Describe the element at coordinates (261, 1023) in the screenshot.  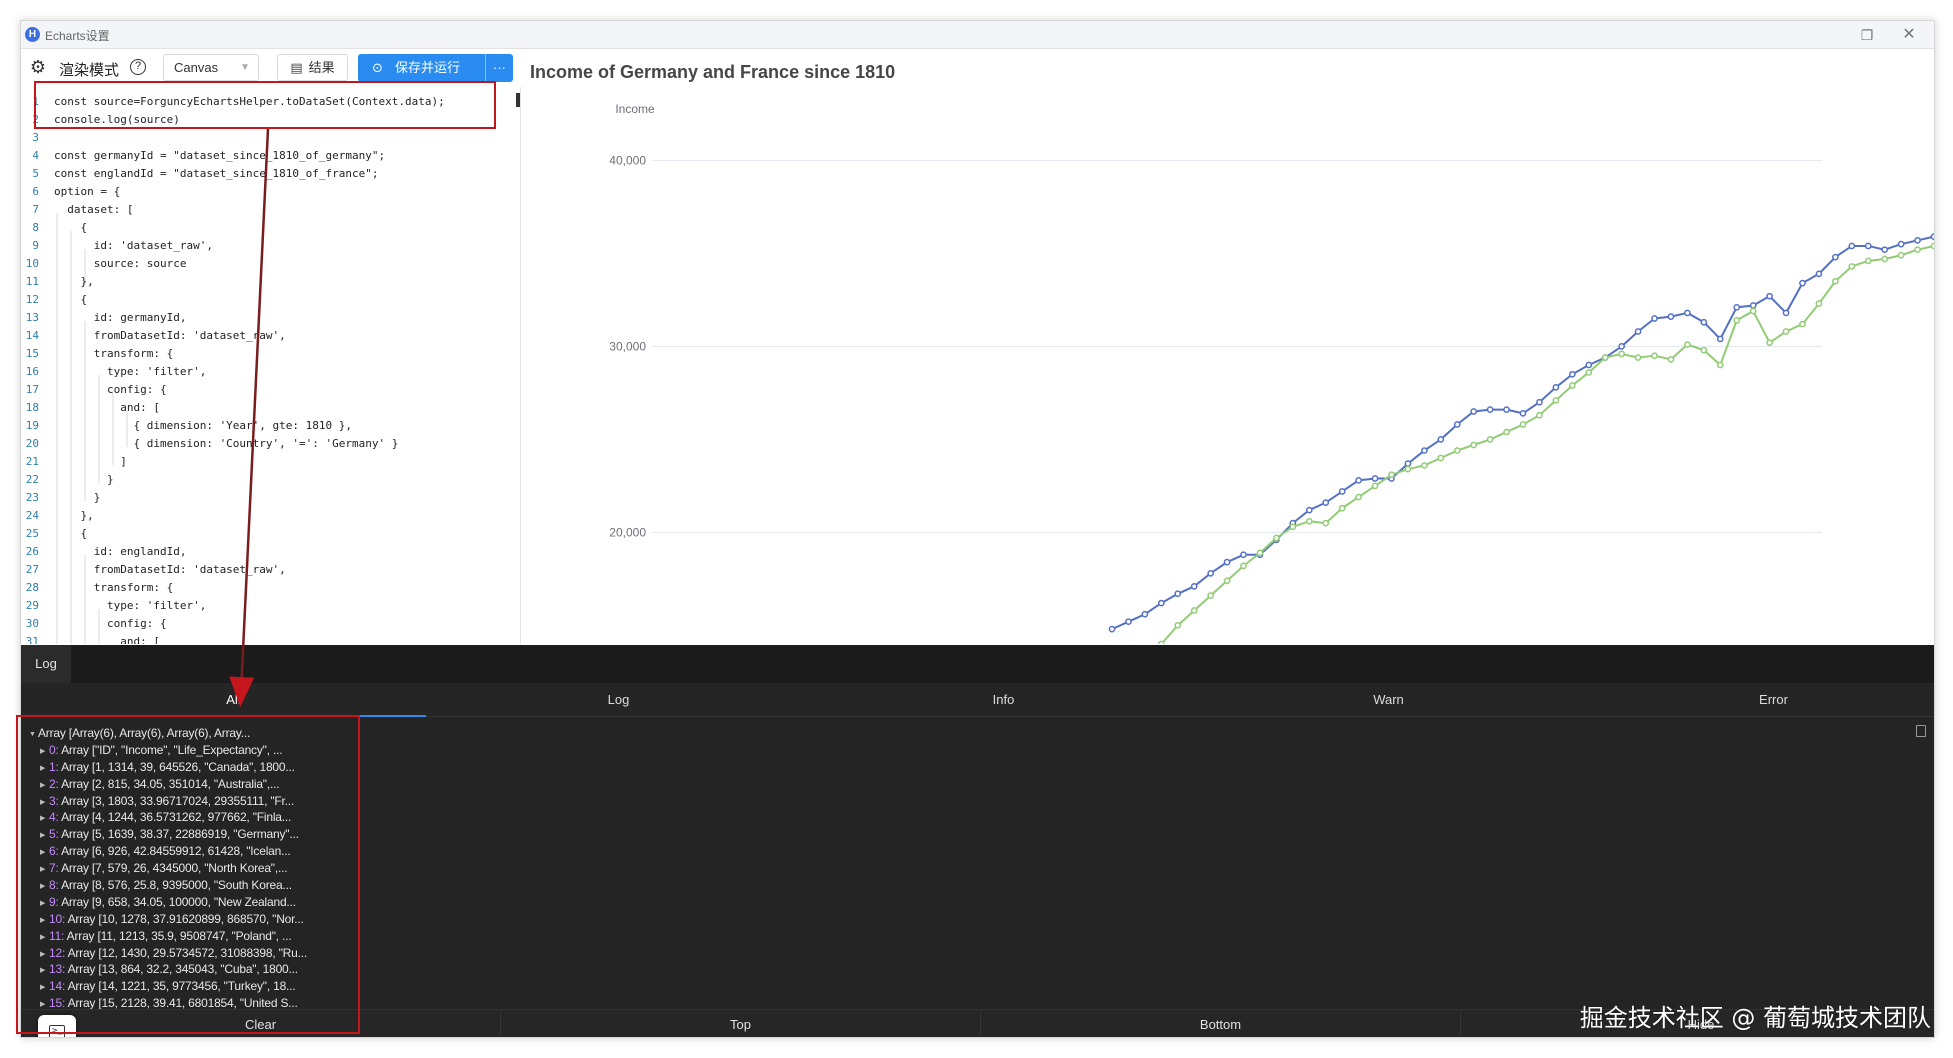
I see `clear-button: Clear` at that location.